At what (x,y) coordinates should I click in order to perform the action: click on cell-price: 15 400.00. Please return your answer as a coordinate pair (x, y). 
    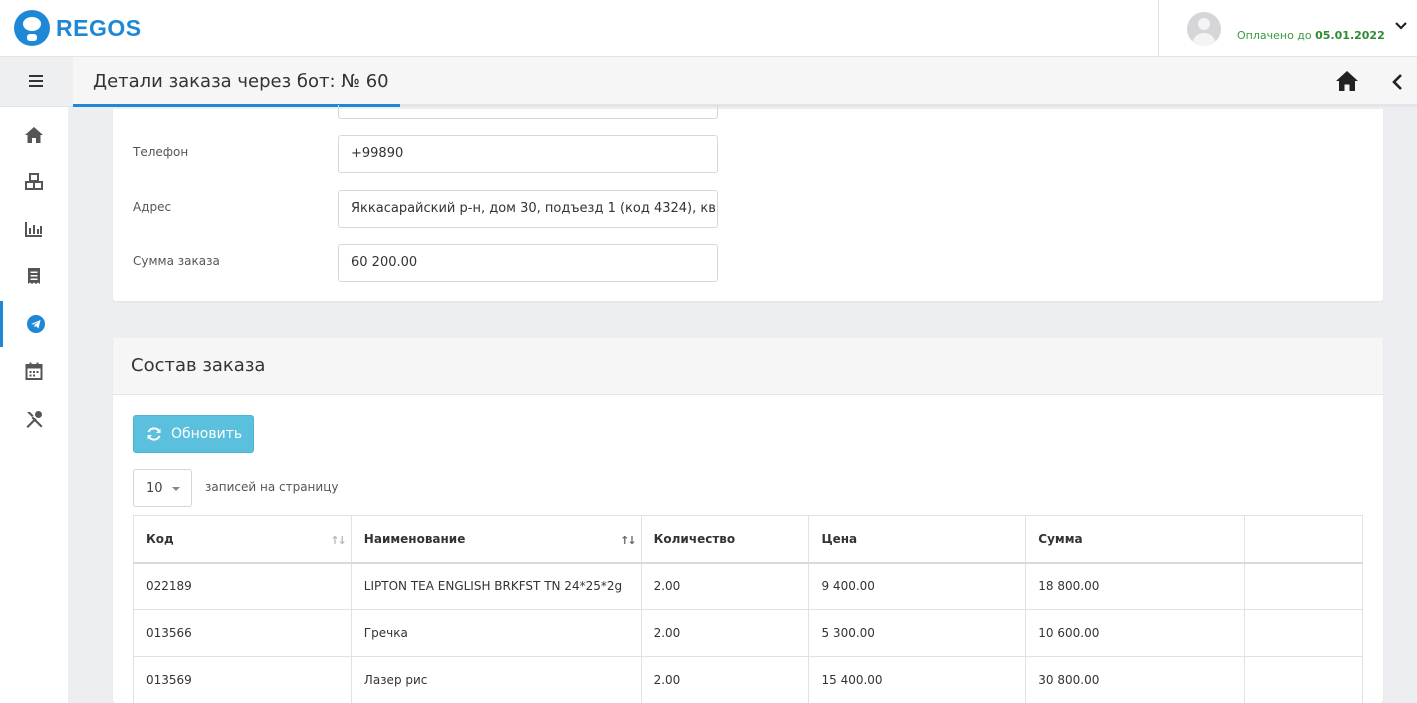
    Looking at the image, I should click on (917, 679).